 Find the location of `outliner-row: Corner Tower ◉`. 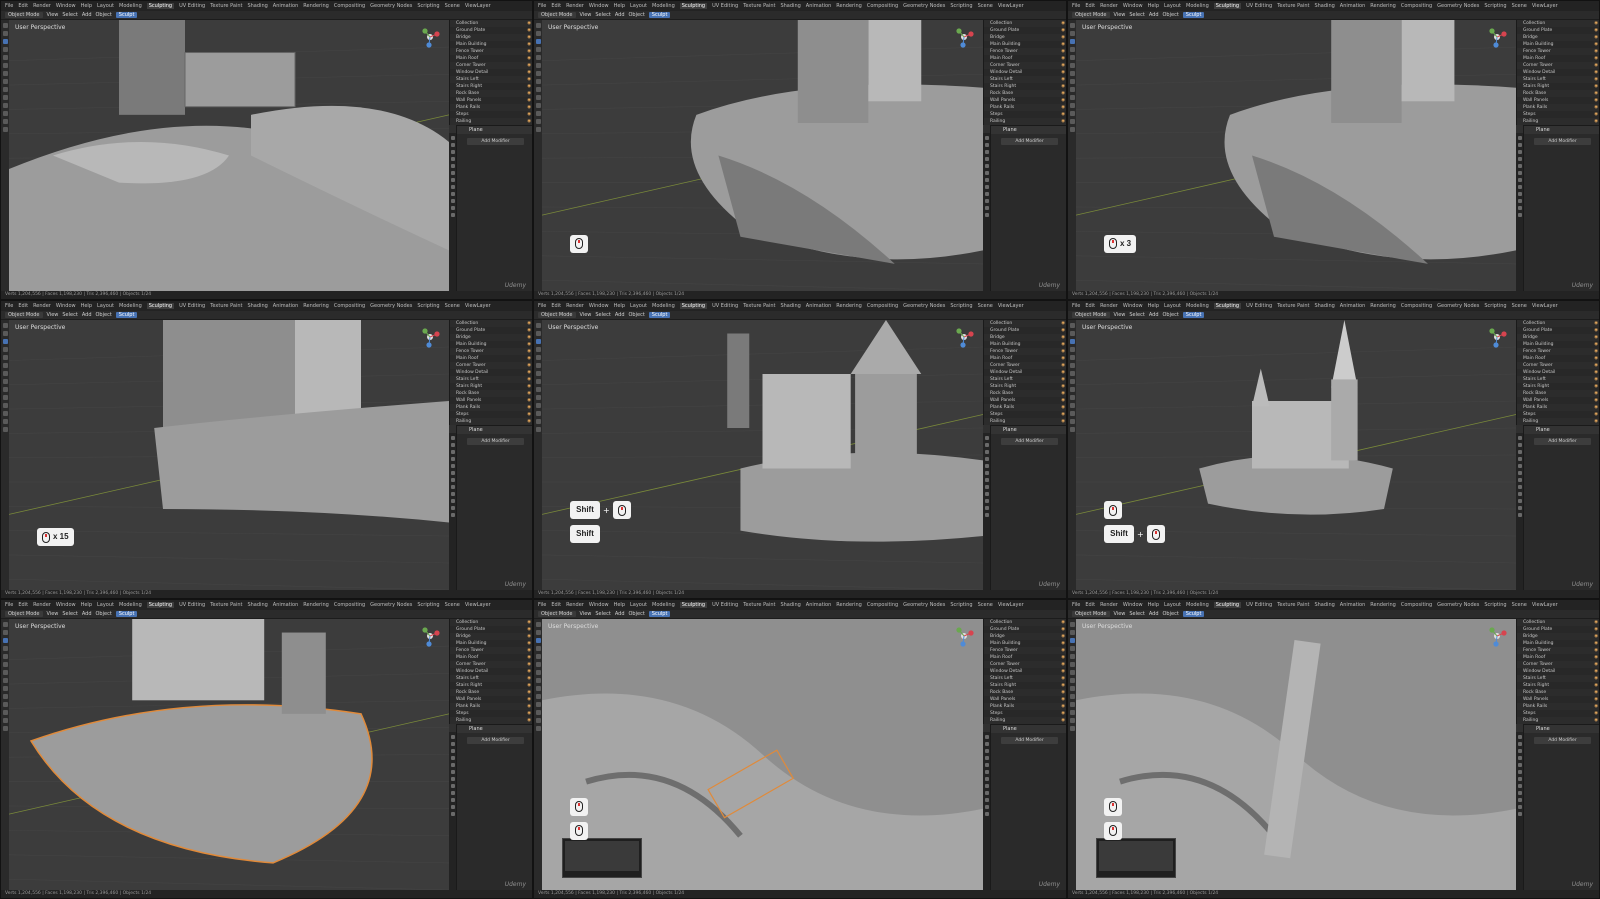

outliner-row: Corner Tower ◉ is located at coordinates (1558, 65).